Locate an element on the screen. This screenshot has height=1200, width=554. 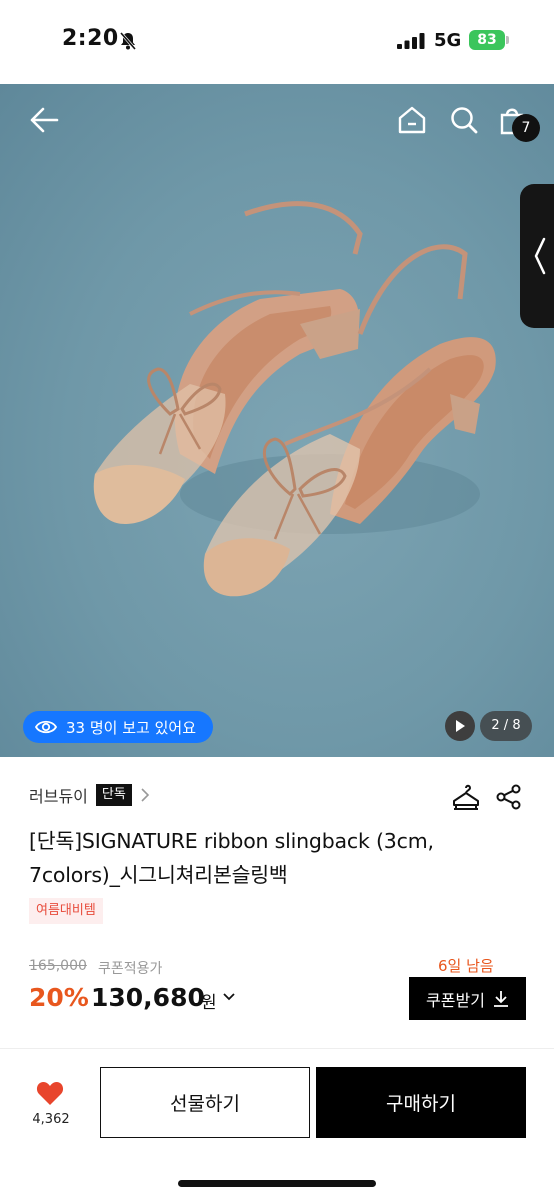
sale-price: 130,680 is located at coordinates (148, 997).